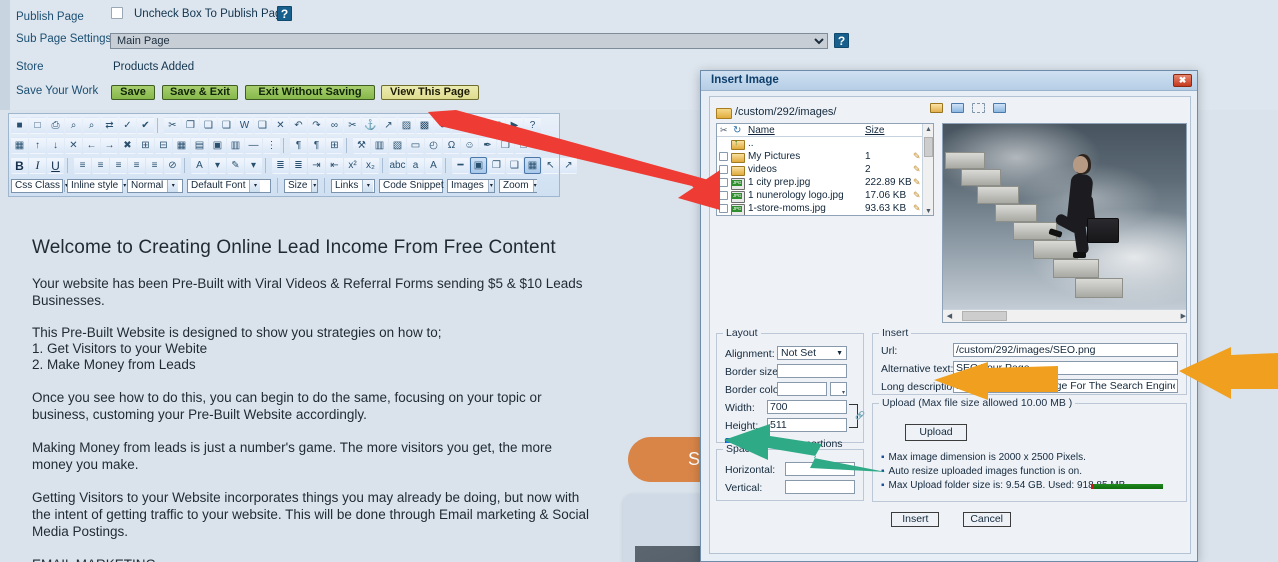  I want to click on select-all-icon: ❐, so click(505, 145).